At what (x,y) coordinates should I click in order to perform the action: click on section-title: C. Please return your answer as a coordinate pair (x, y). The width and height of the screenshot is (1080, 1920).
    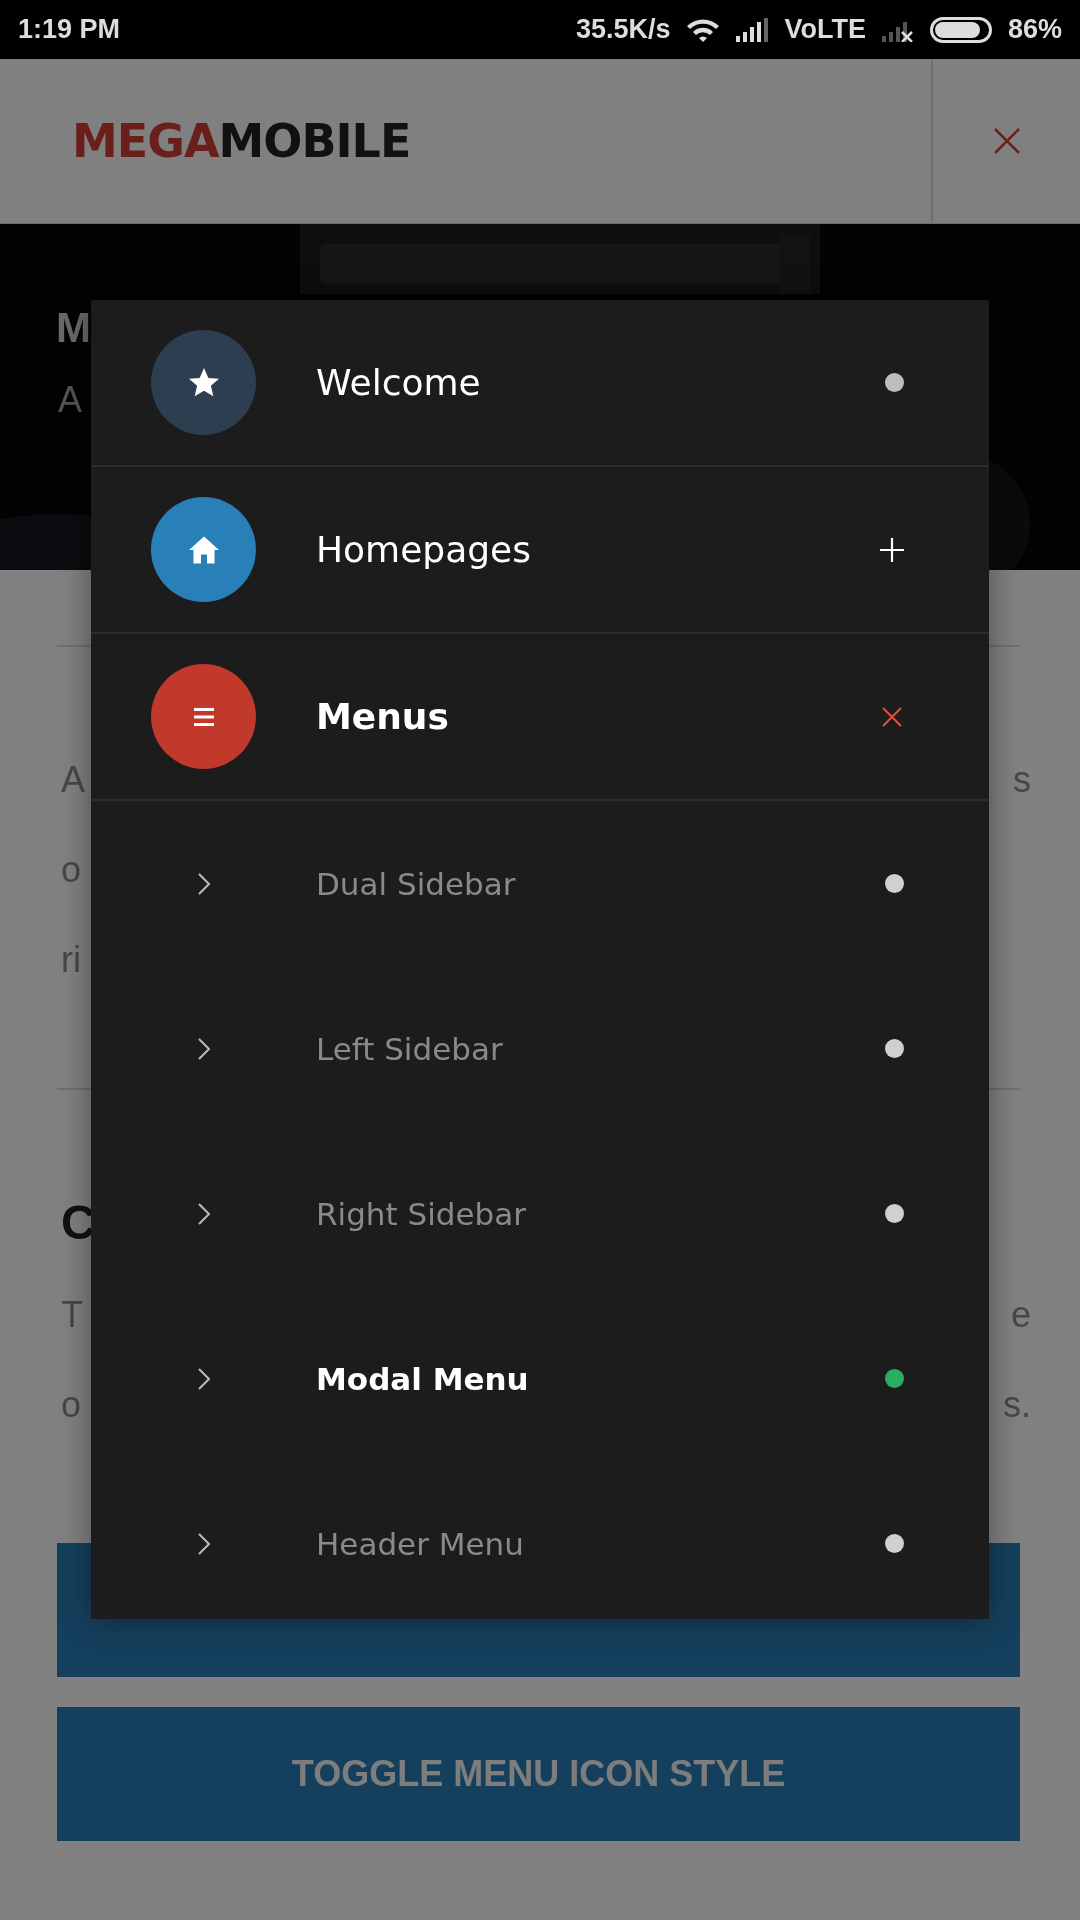
    Looking at the image, I should click on (78, 1223).